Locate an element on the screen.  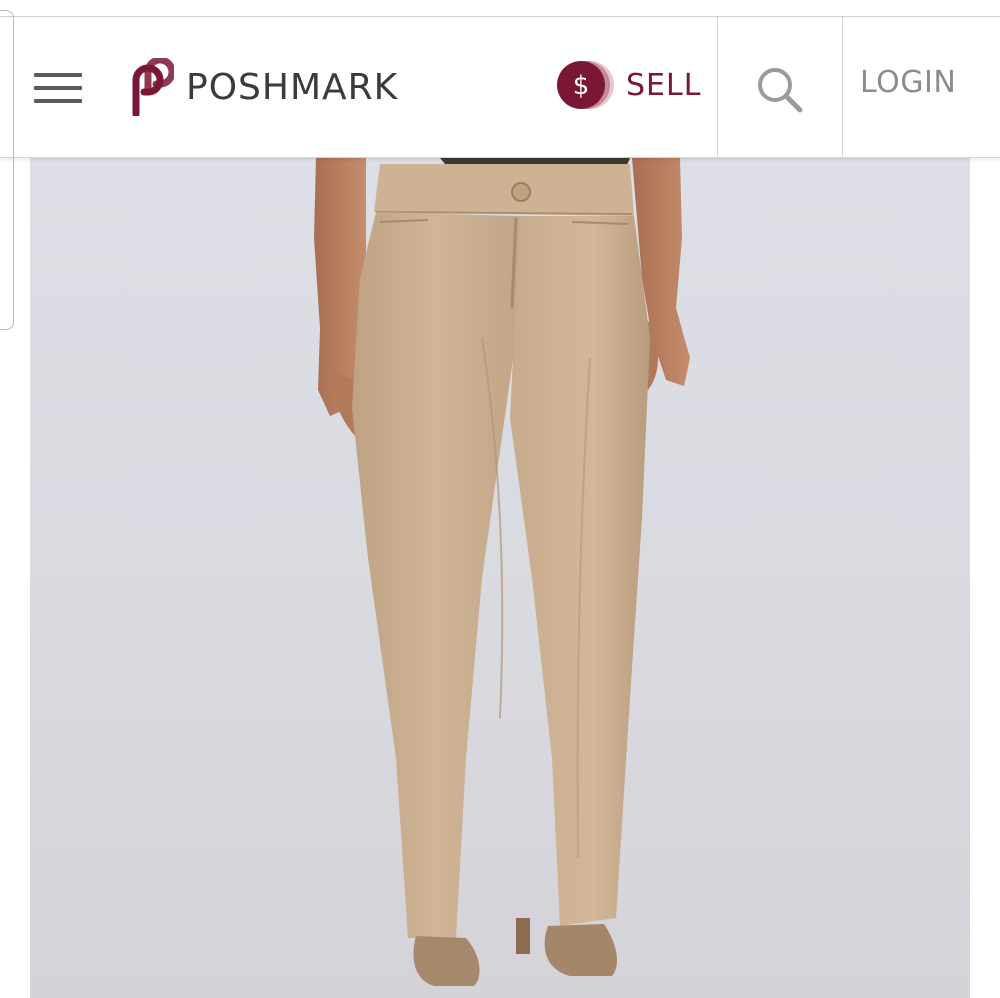
site-header: POSHMARK $ SELL LOGIN is located at coordinates (500, 87).